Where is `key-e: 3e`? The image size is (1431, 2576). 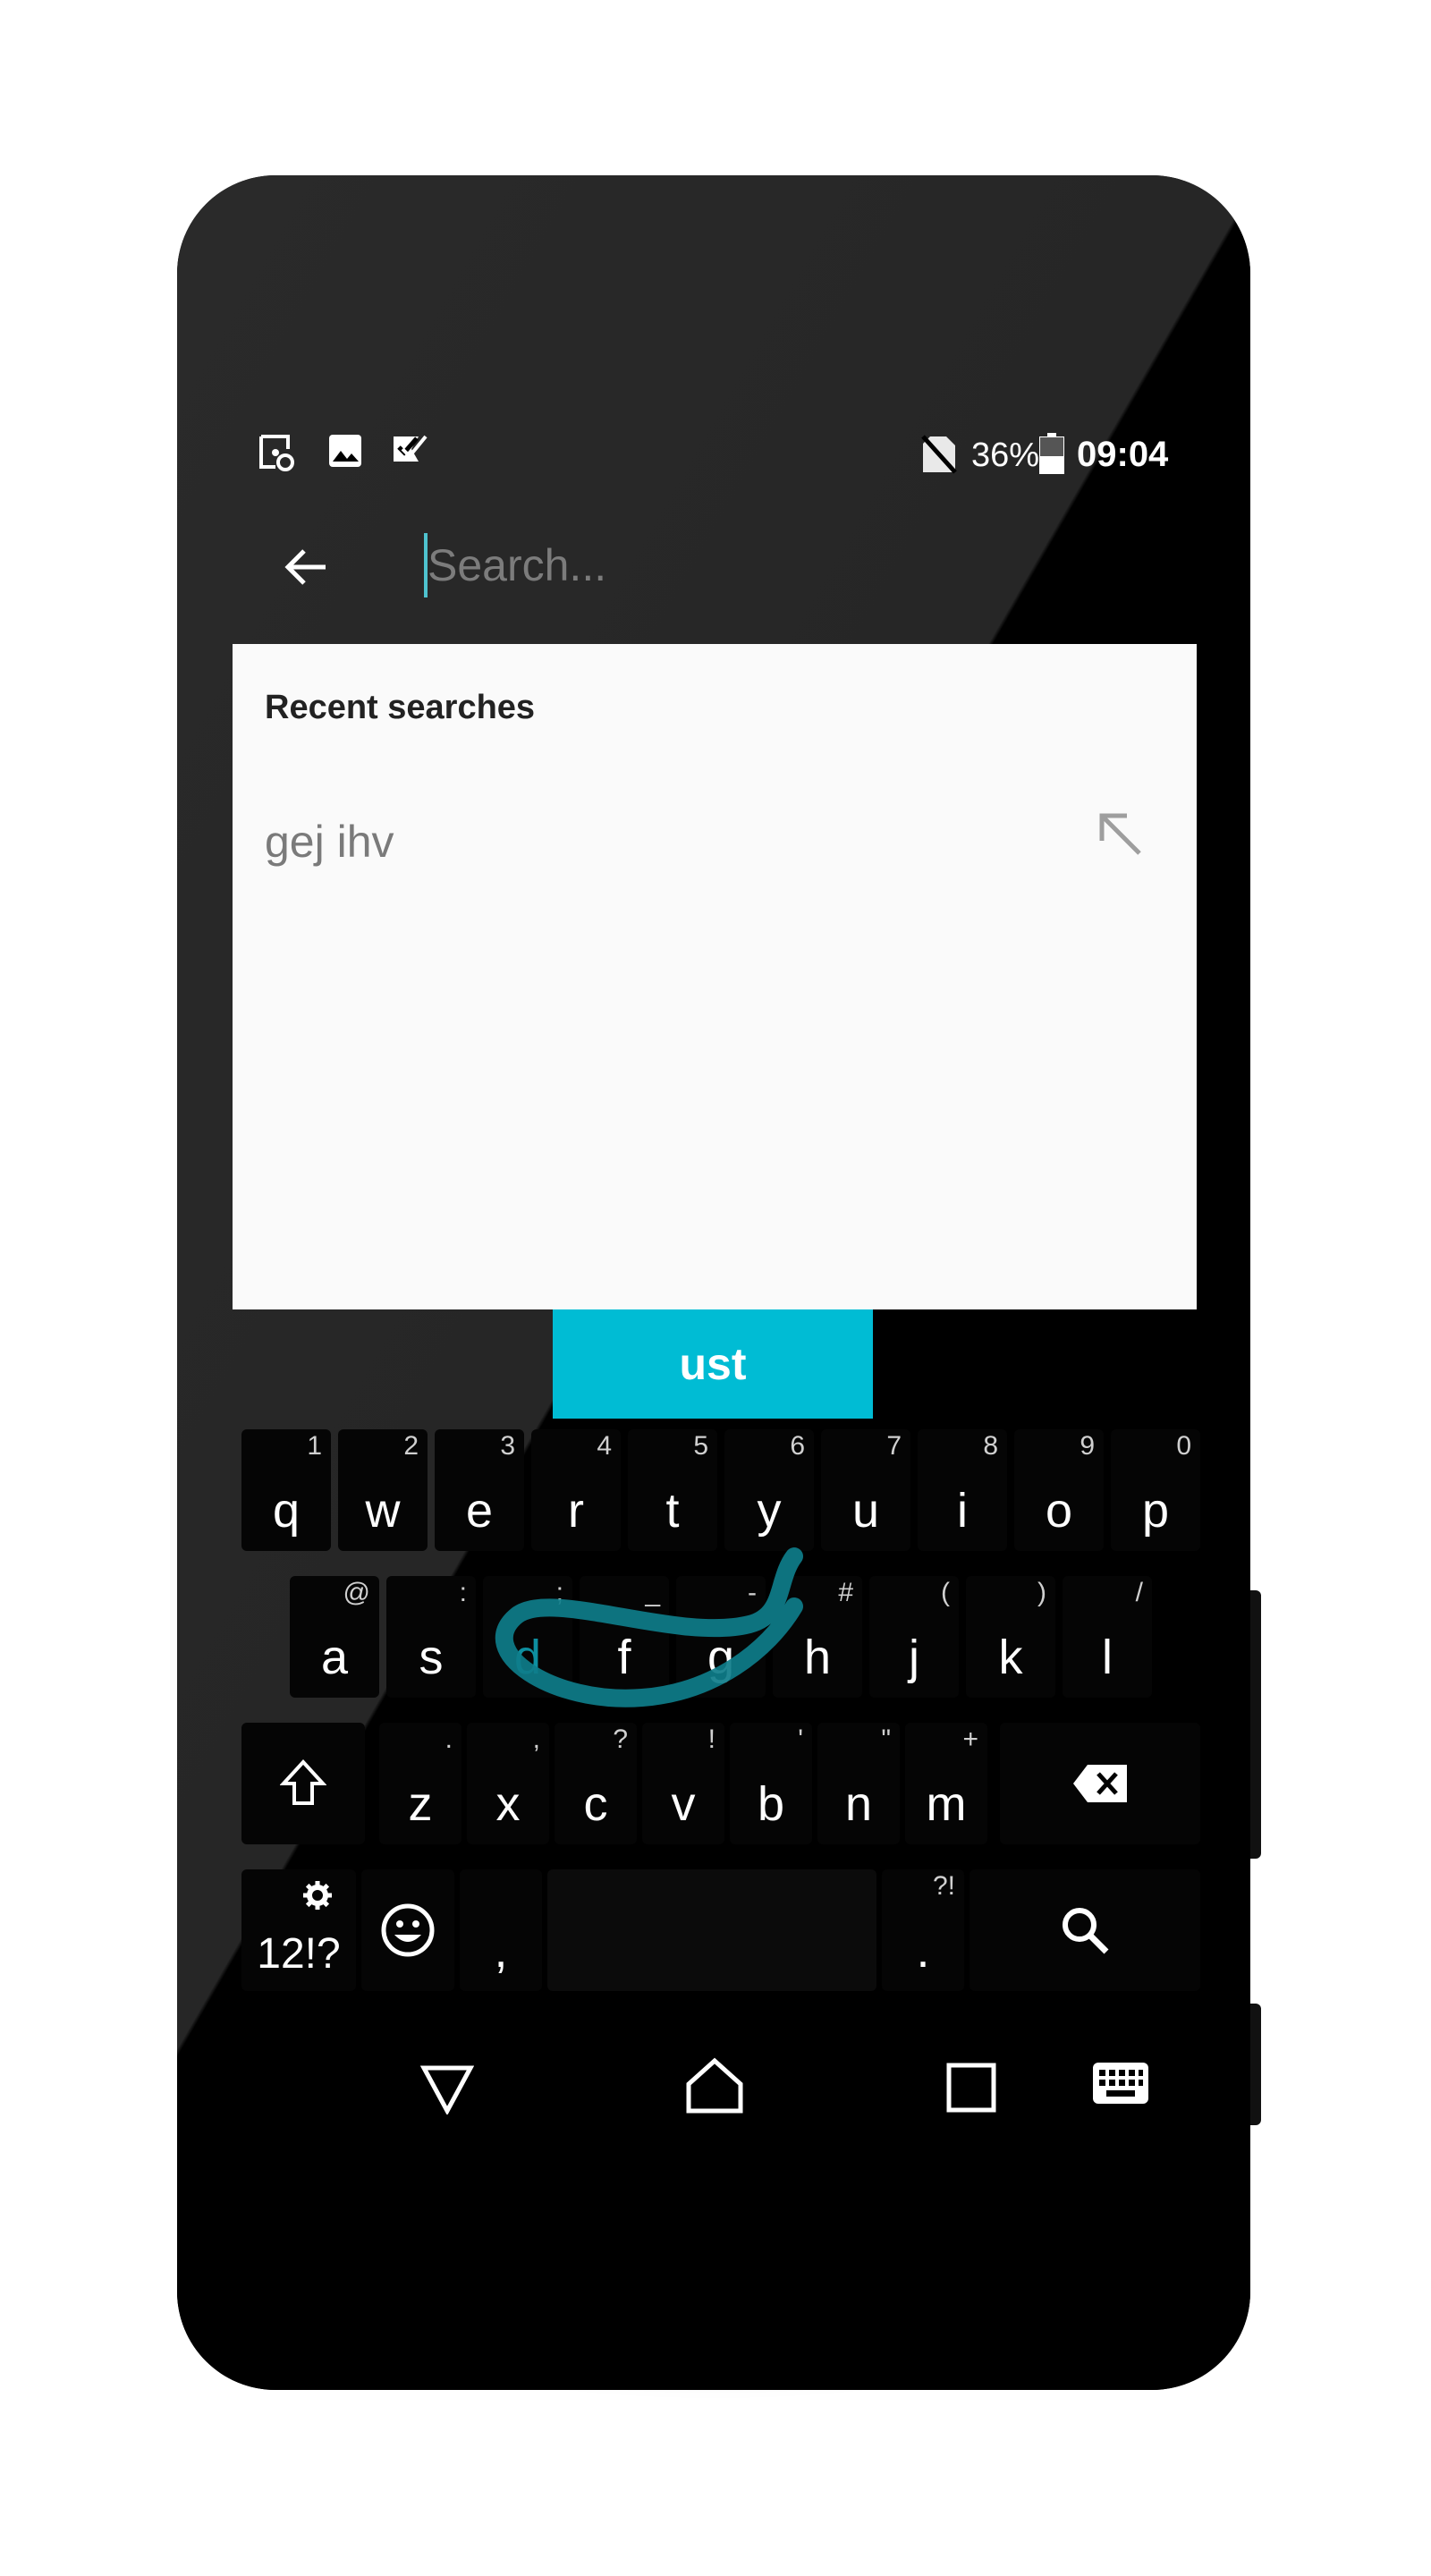 key-e: 3e is located at coordinates (480, 1490).